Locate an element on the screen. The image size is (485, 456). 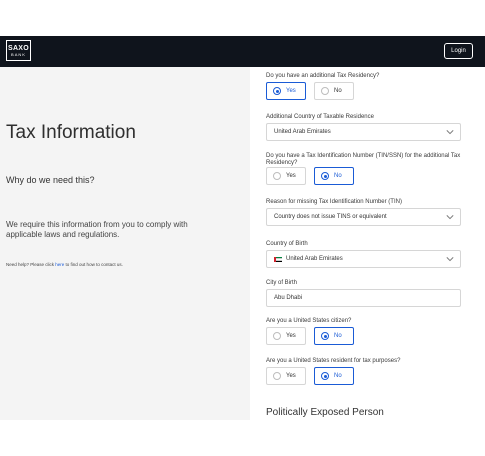
us-citizen-question: Are you a United States citizen? is located at coordinates (309, 321).